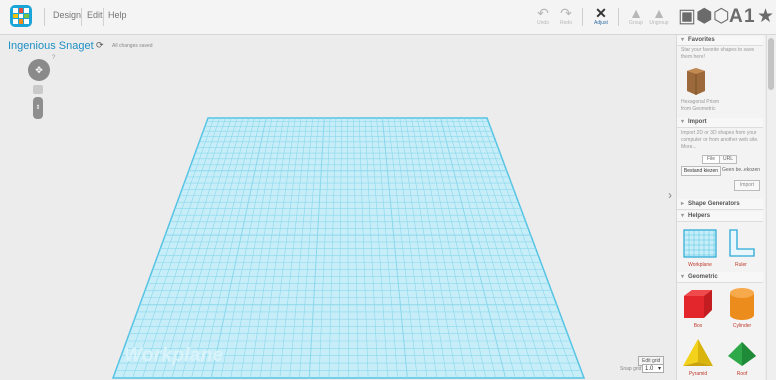  I want to click on adjust-button: ✕ Adjust, so click(601, 16).